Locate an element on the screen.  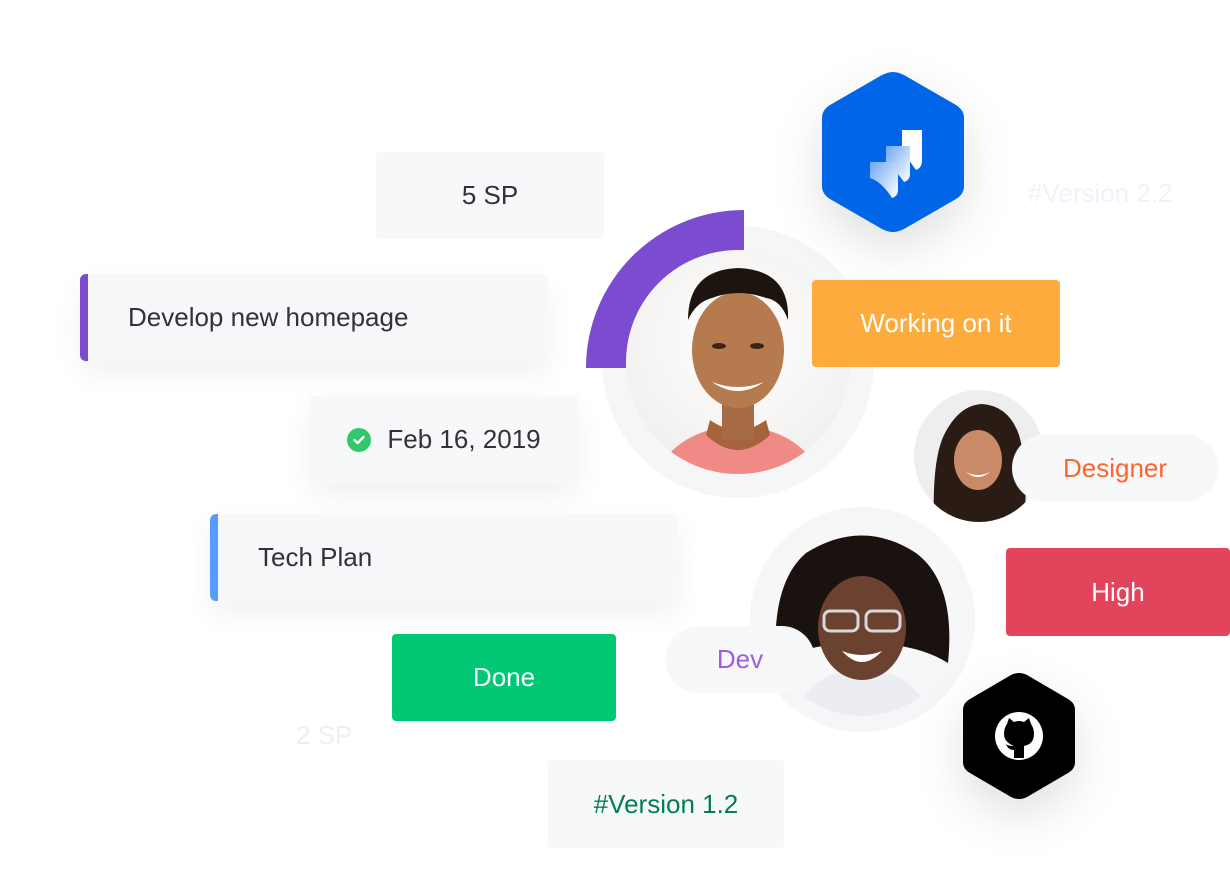
role-label: Dev is located at coordinates (740, 659).